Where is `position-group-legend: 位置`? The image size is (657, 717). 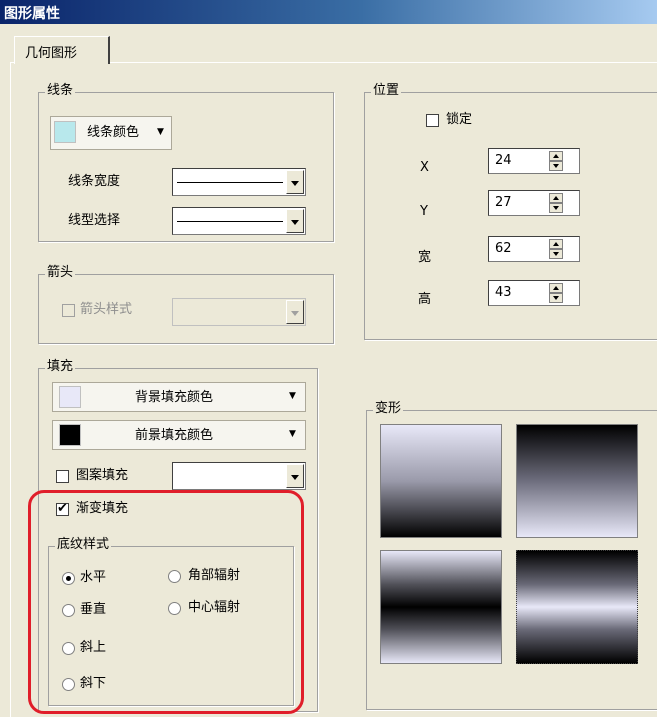
position-group-legend: 位置 is located at coordinates (386, 91).